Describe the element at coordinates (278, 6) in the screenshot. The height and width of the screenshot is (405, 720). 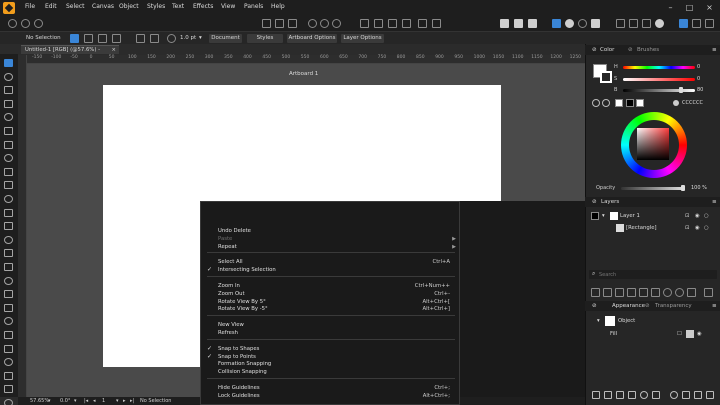
I see `menu-help: Help` at that location.